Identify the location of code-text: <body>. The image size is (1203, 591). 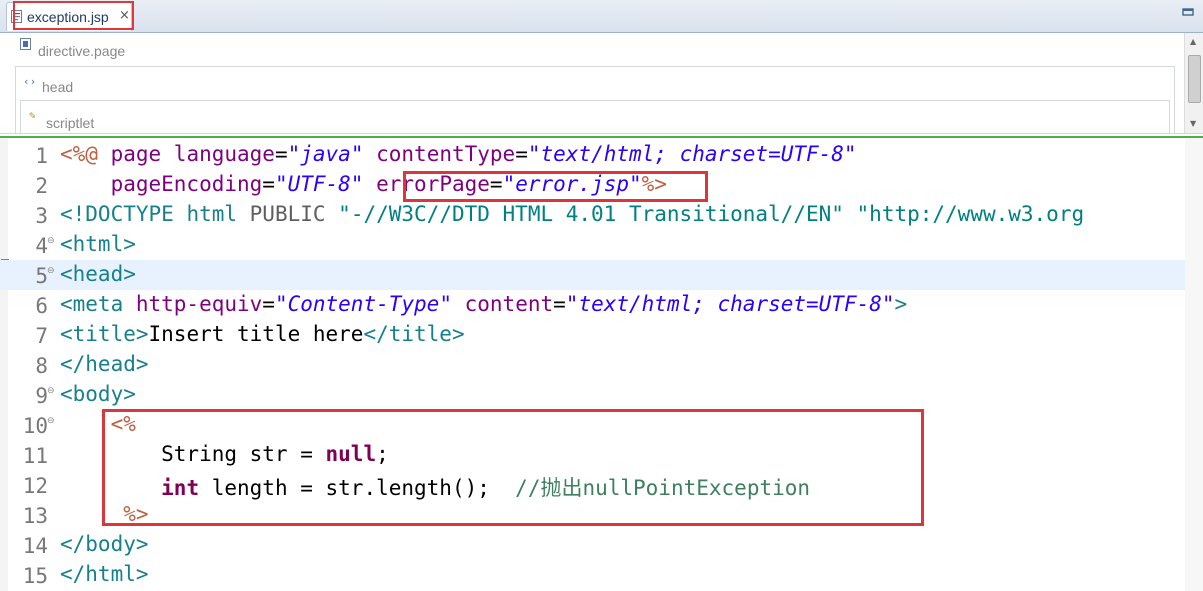
(98, 394).